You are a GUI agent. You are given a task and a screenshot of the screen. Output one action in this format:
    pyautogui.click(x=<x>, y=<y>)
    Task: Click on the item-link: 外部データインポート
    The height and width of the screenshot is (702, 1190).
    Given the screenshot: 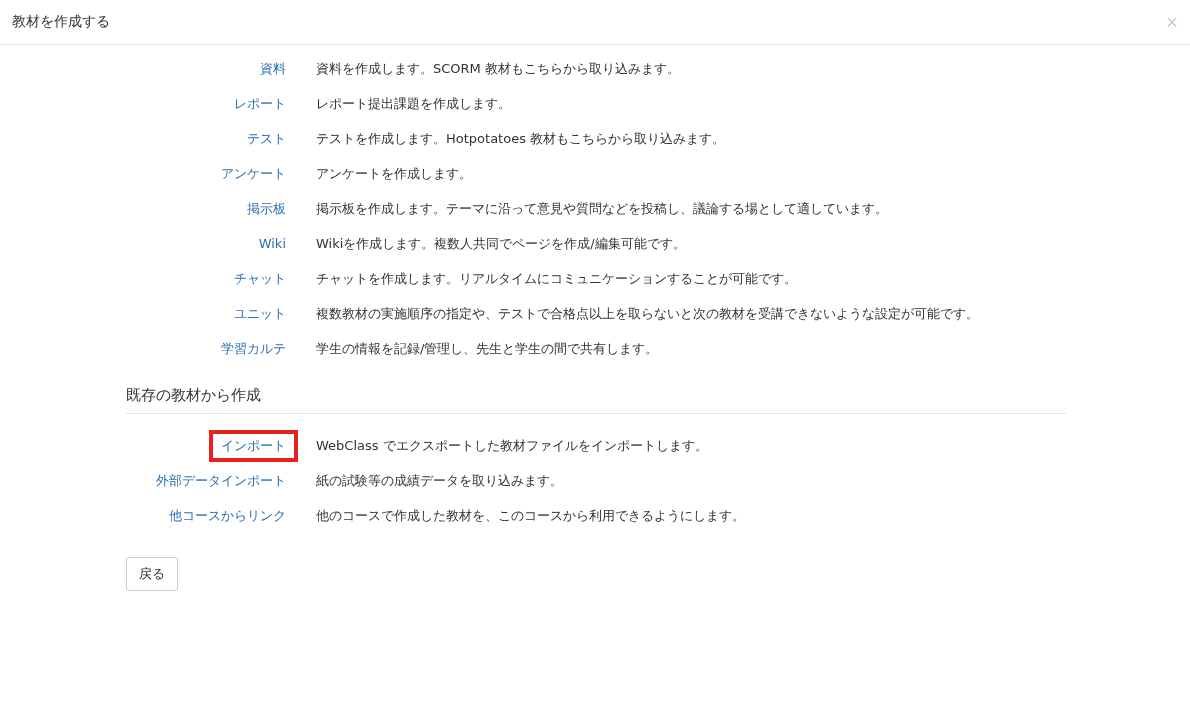 What is the action you would take?
    pyautogui.click(x=221, y=480)
    